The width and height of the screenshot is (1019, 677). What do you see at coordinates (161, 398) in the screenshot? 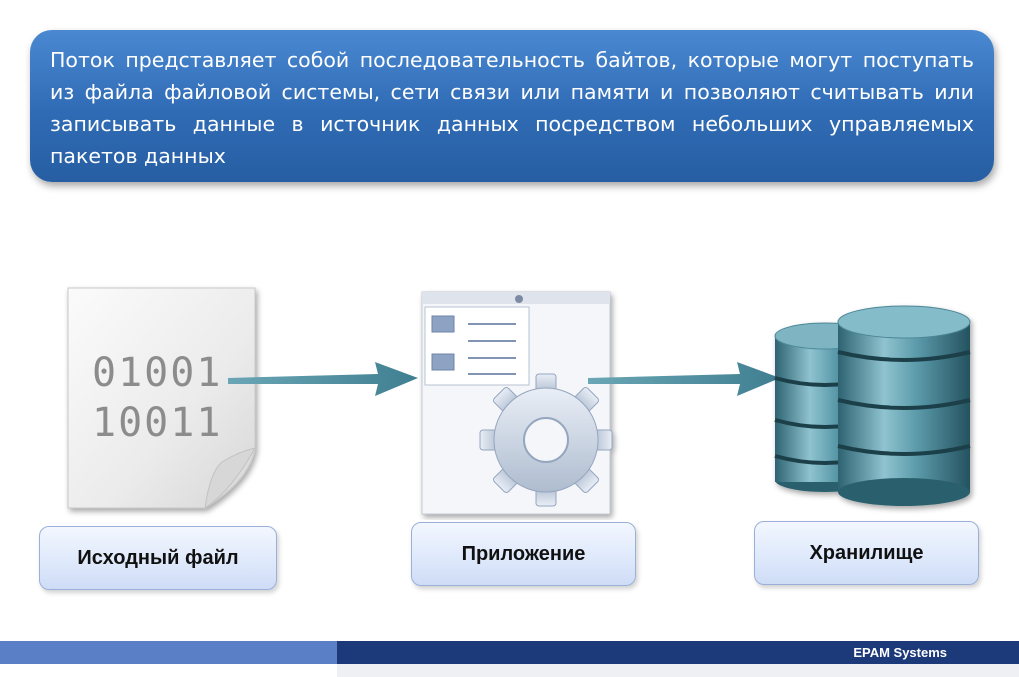
I see `binary-file-icon: 01001 10011` at bounding box center [161, 398].